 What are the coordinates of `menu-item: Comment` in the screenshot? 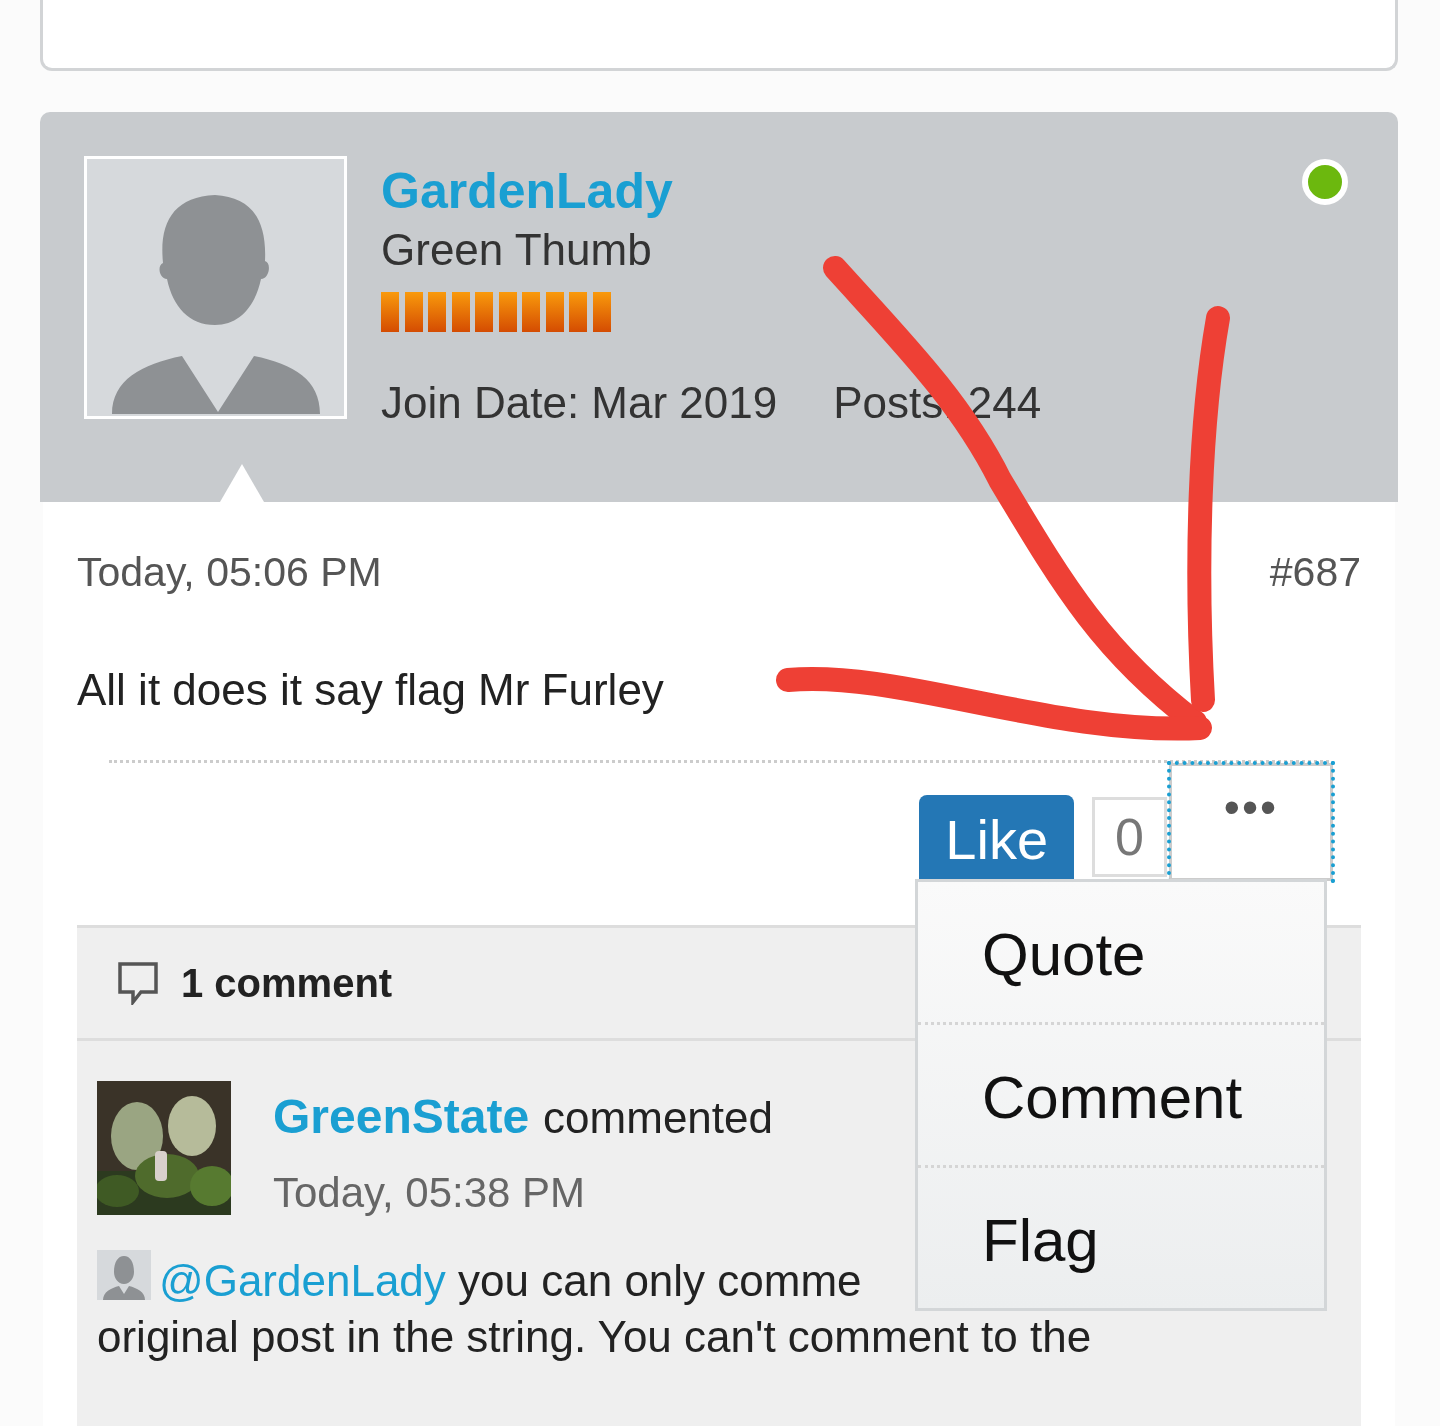 It's located at (1121, 1093).